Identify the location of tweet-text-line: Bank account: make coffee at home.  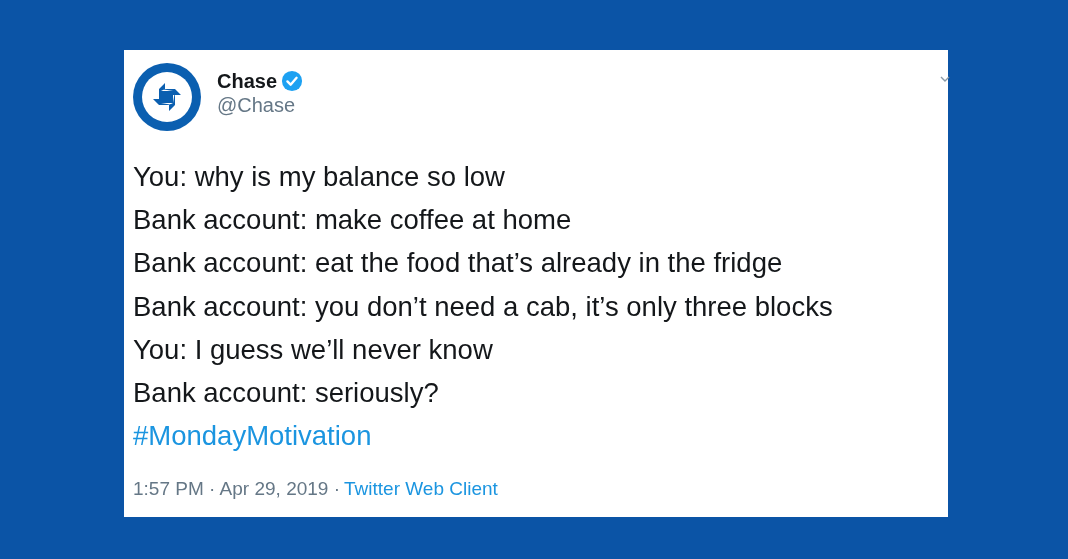
(352, 220).